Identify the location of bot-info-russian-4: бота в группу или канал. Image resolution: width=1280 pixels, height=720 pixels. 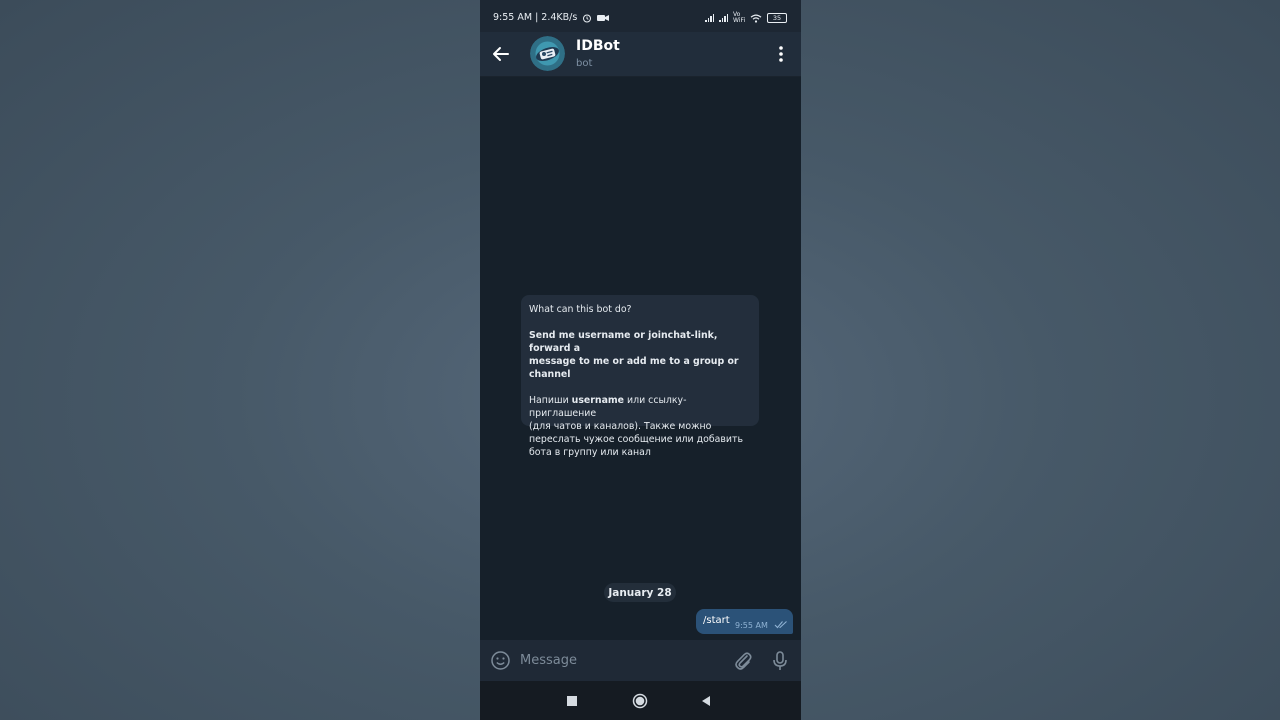
(590, 452).